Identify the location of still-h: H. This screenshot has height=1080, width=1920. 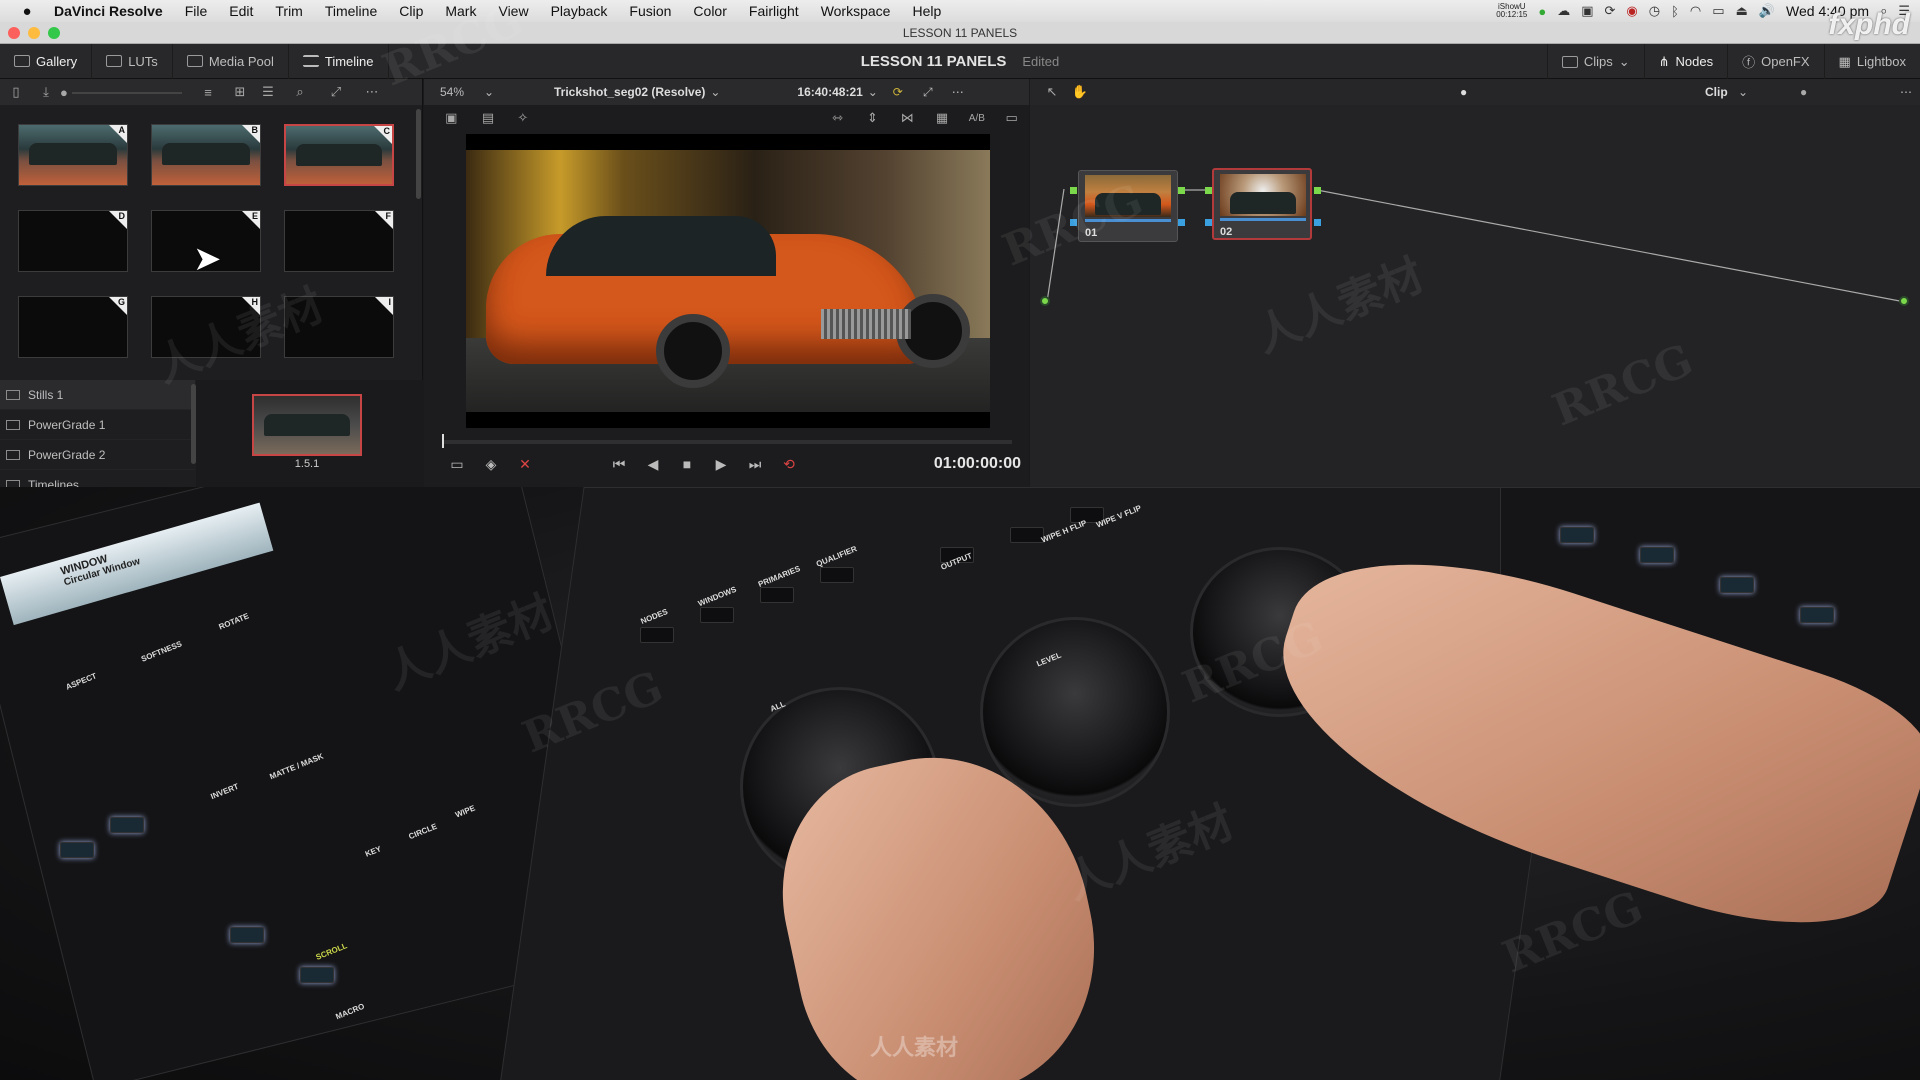
(206, 327).